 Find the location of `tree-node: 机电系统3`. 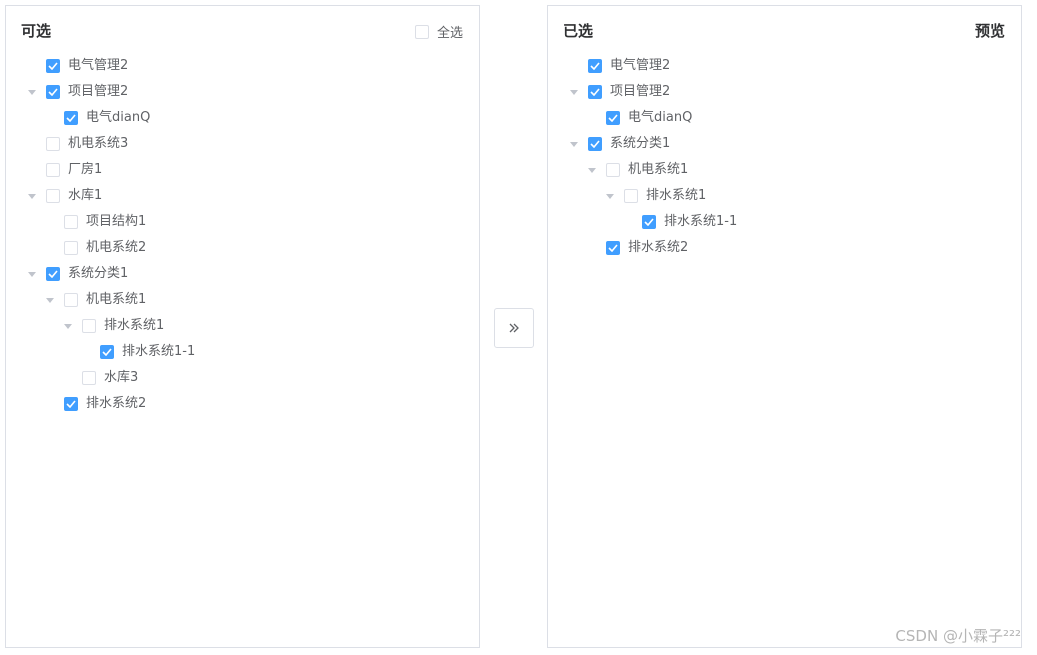

tree-node: 机电系统3 is located at coordinates (247, 144).